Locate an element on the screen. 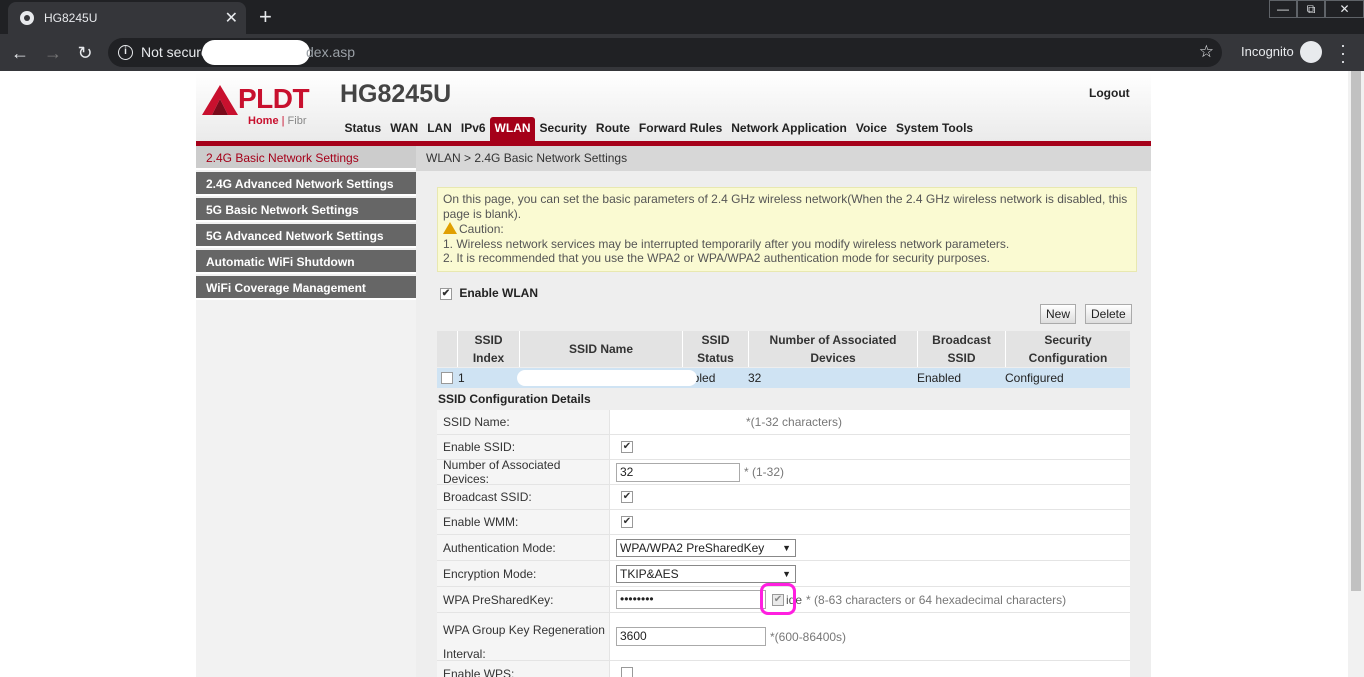  window-close-button: ✕ is located at coordinates (1344, 9).